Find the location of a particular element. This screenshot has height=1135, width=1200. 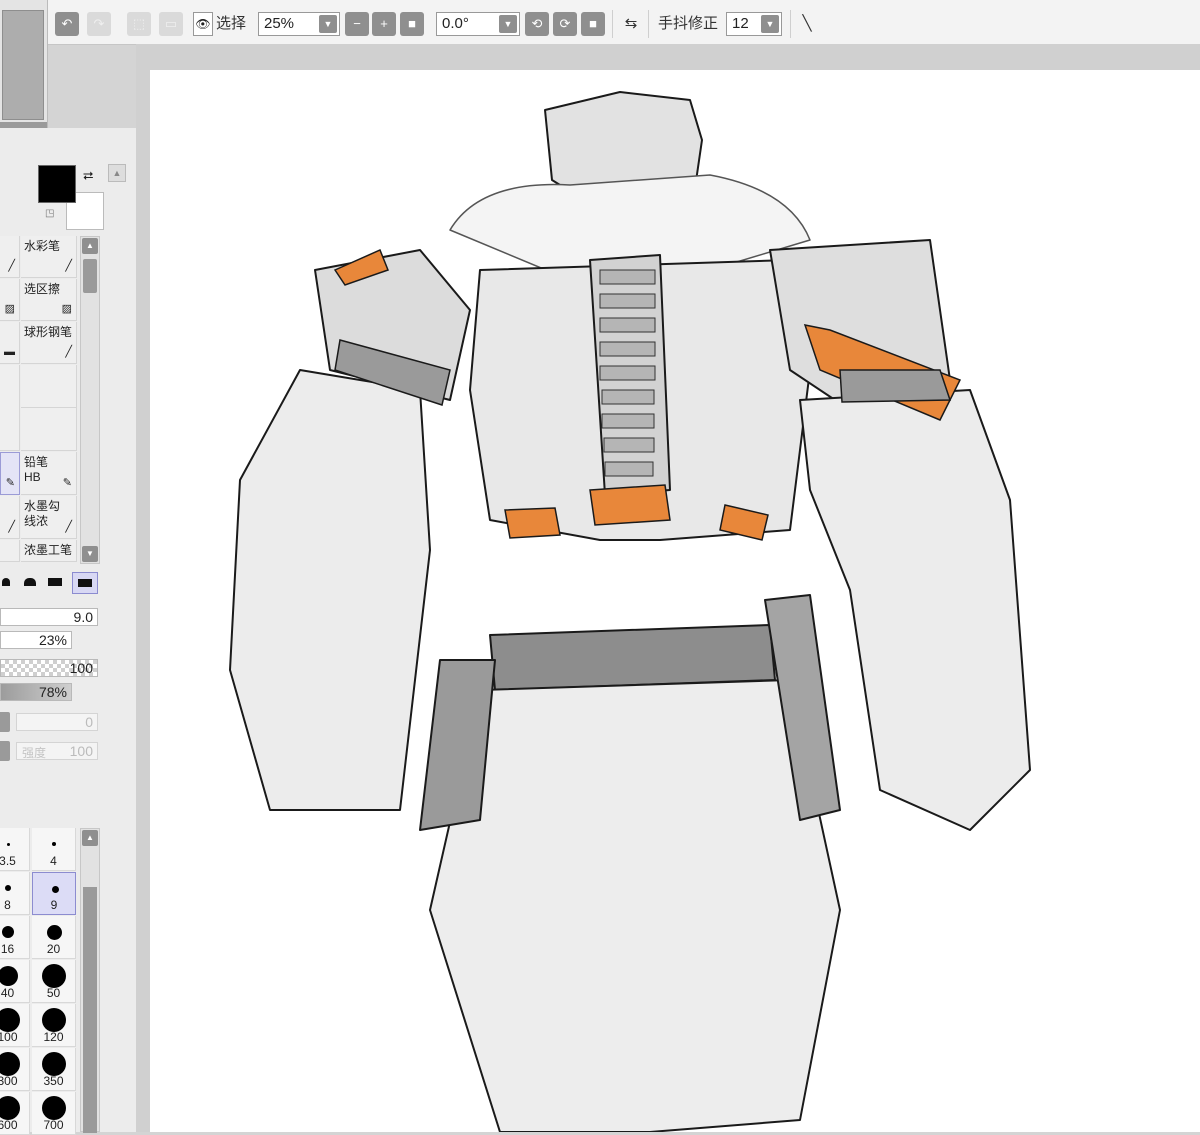

brush-size-cell: 100 is located at coordinates (15, 1025).